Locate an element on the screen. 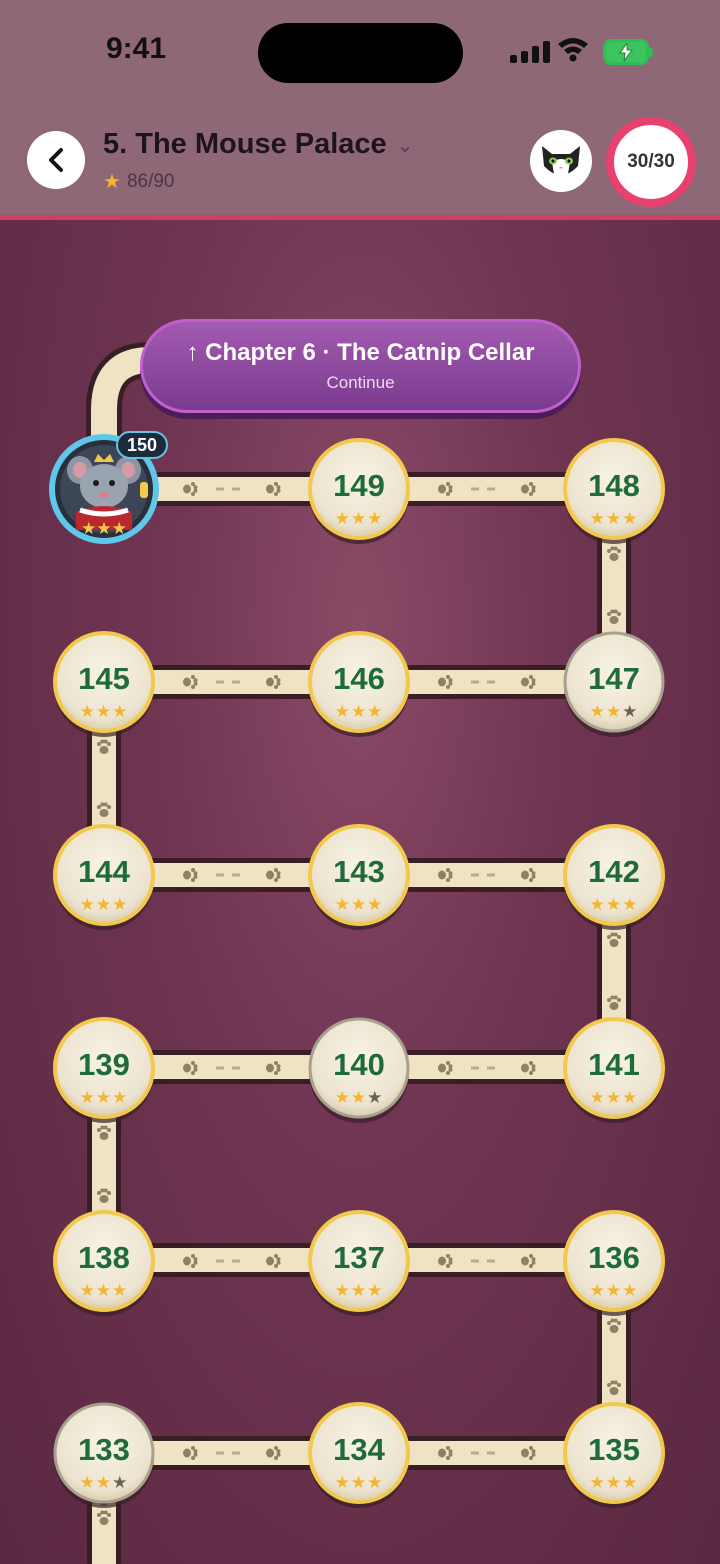  level-number: 141 is located at coordinates (614, 1065).